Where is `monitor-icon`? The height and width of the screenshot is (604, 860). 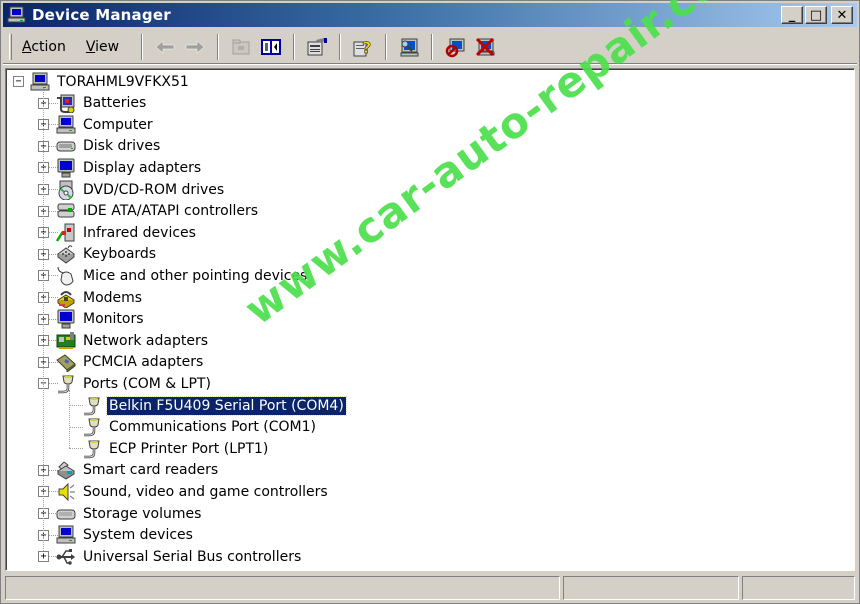
monitor-icon is located at coordinates (66, 319).